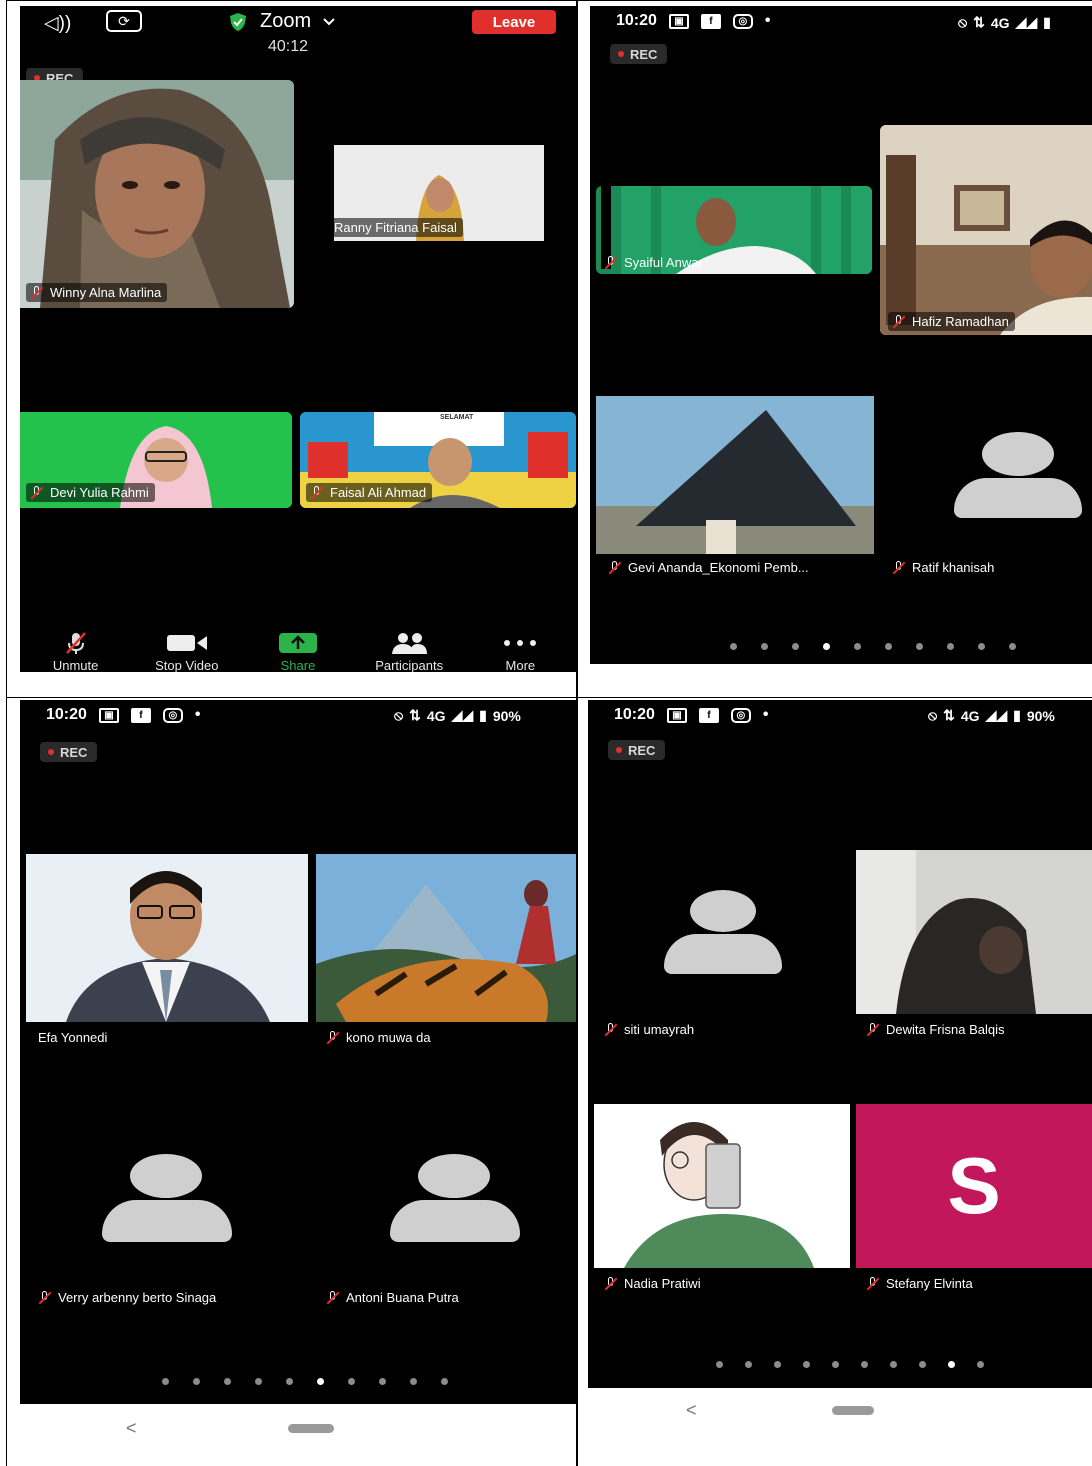 This screenshot has height=1466, width=1092. I want to click on video-tile-faisal: SELAMAT Faisal Ali Ahmad, so click(438, 460).